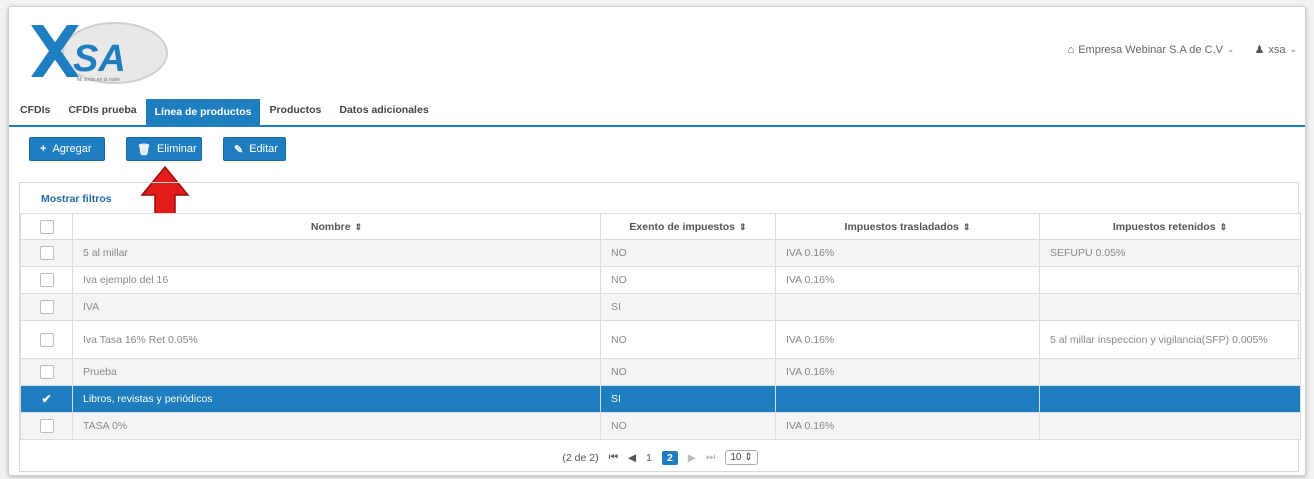  Describe the element at coordinates (102, 110) in the screenshot. I see `tab-cfdis-prueba: CFDIs prueba` at that location.